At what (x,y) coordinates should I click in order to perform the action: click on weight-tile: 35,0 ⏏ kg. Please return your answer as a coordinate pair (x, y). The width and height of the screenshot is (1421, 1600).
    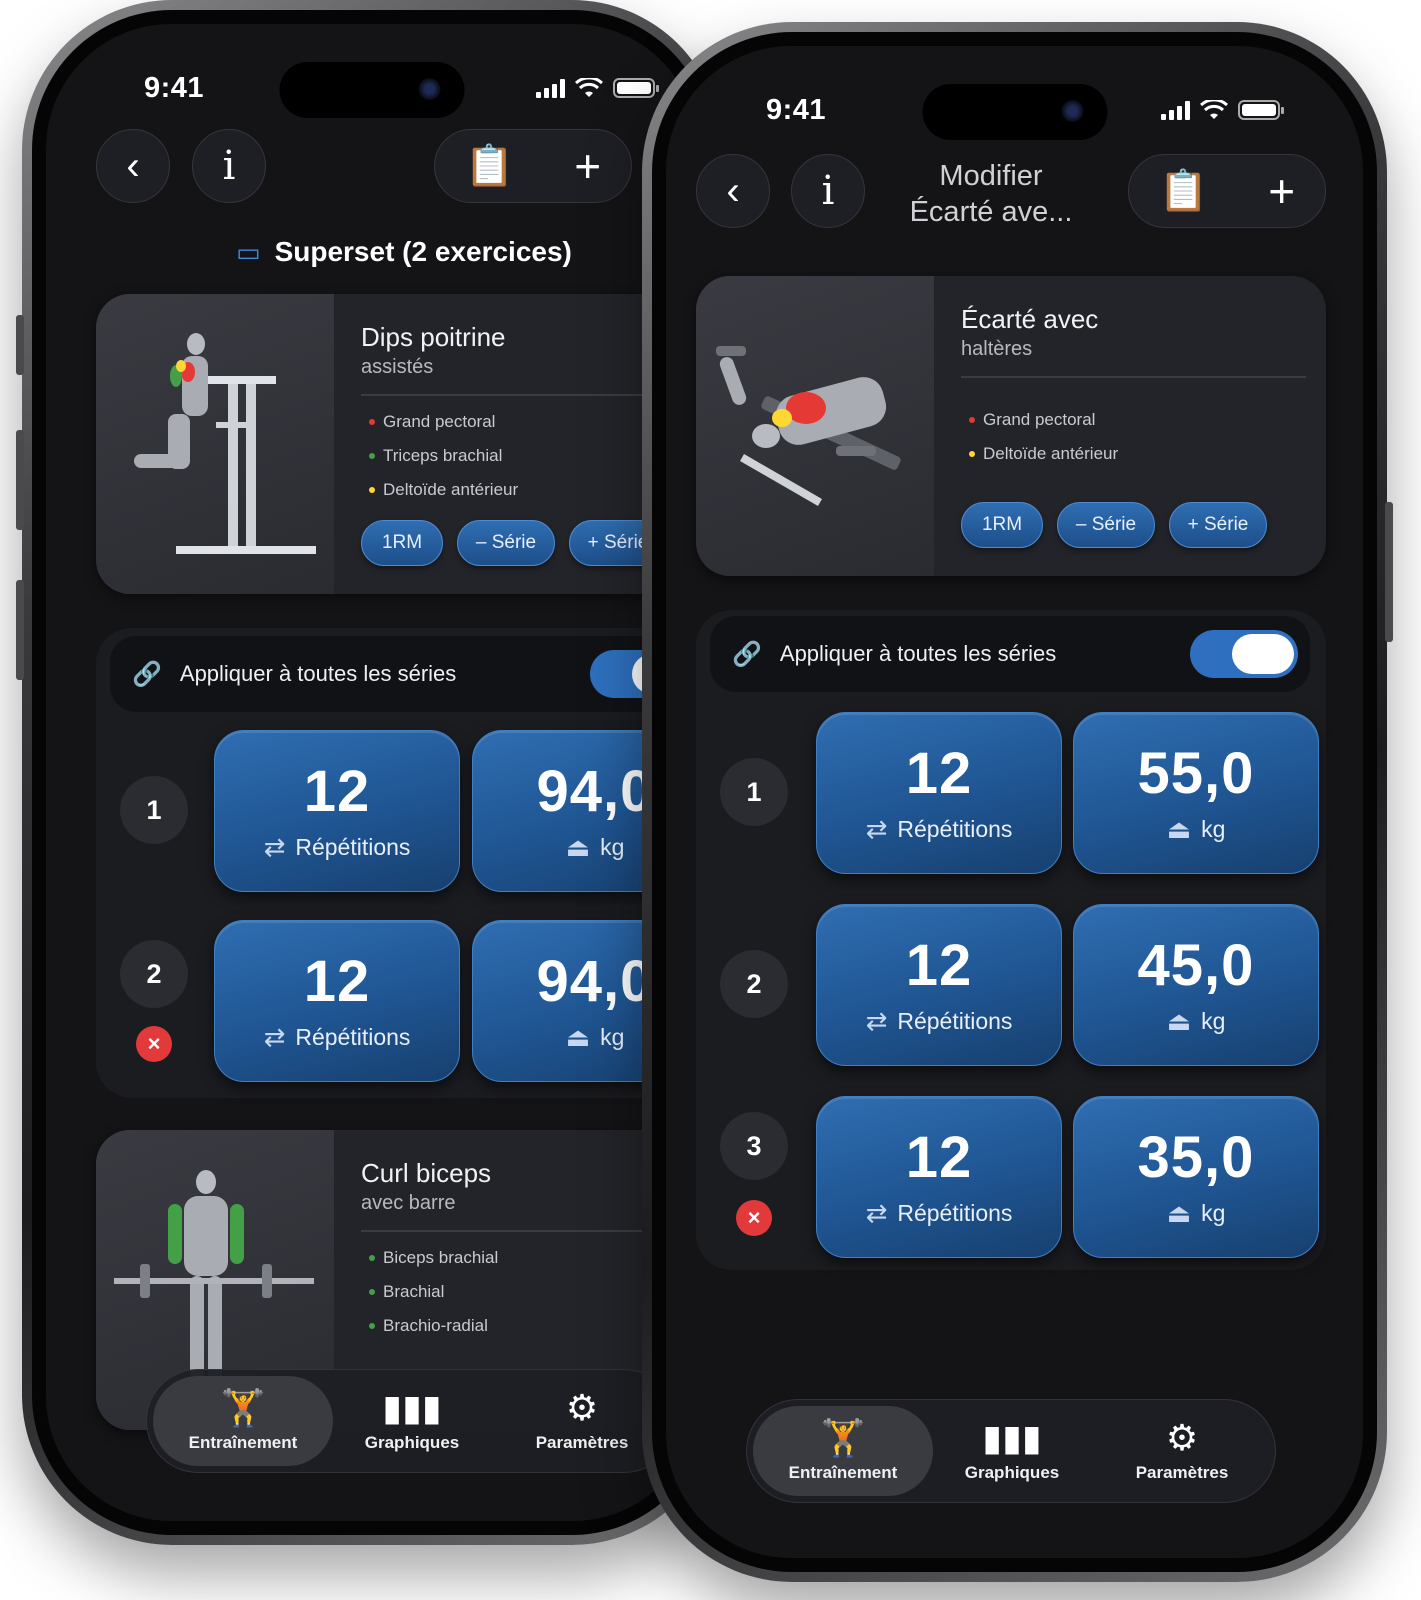
    Looking at the image, I should click on (1196, 1177).